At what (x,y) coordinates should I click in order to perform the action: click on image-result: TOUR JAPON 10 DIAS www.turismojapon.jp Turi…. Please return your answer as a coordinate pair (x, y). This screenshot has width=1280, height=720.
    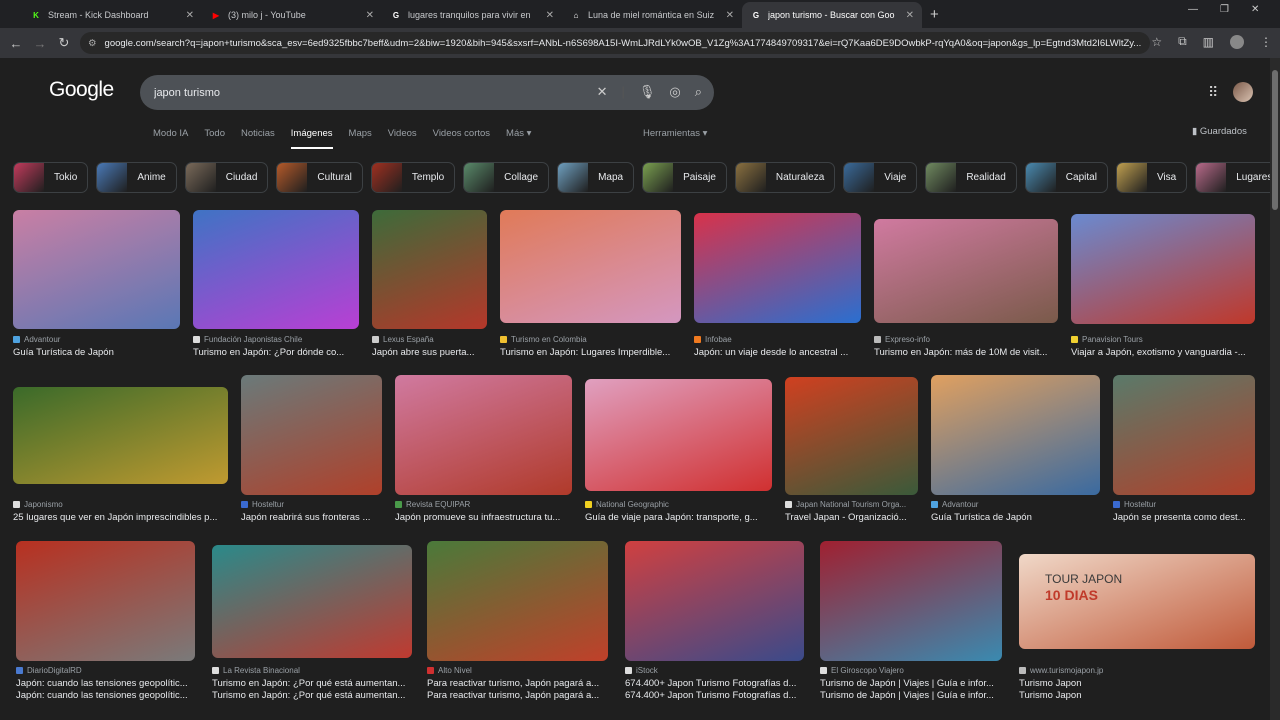
    Looking at the image, I should click on (1137, 627).